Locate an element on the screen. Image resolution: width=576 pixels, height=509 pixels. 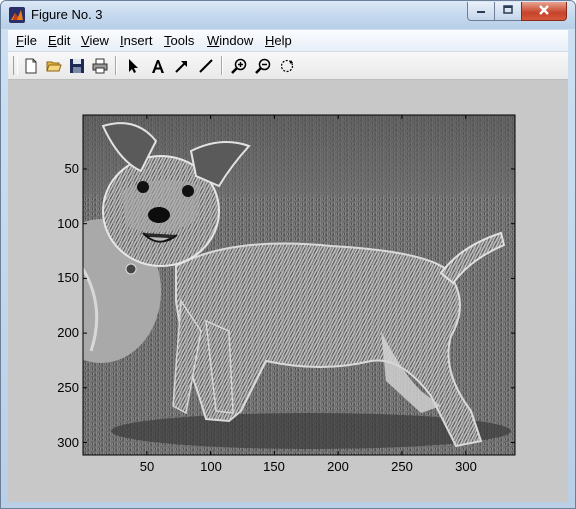
y-tick-label: 250 is located at coordinates (68, 387).